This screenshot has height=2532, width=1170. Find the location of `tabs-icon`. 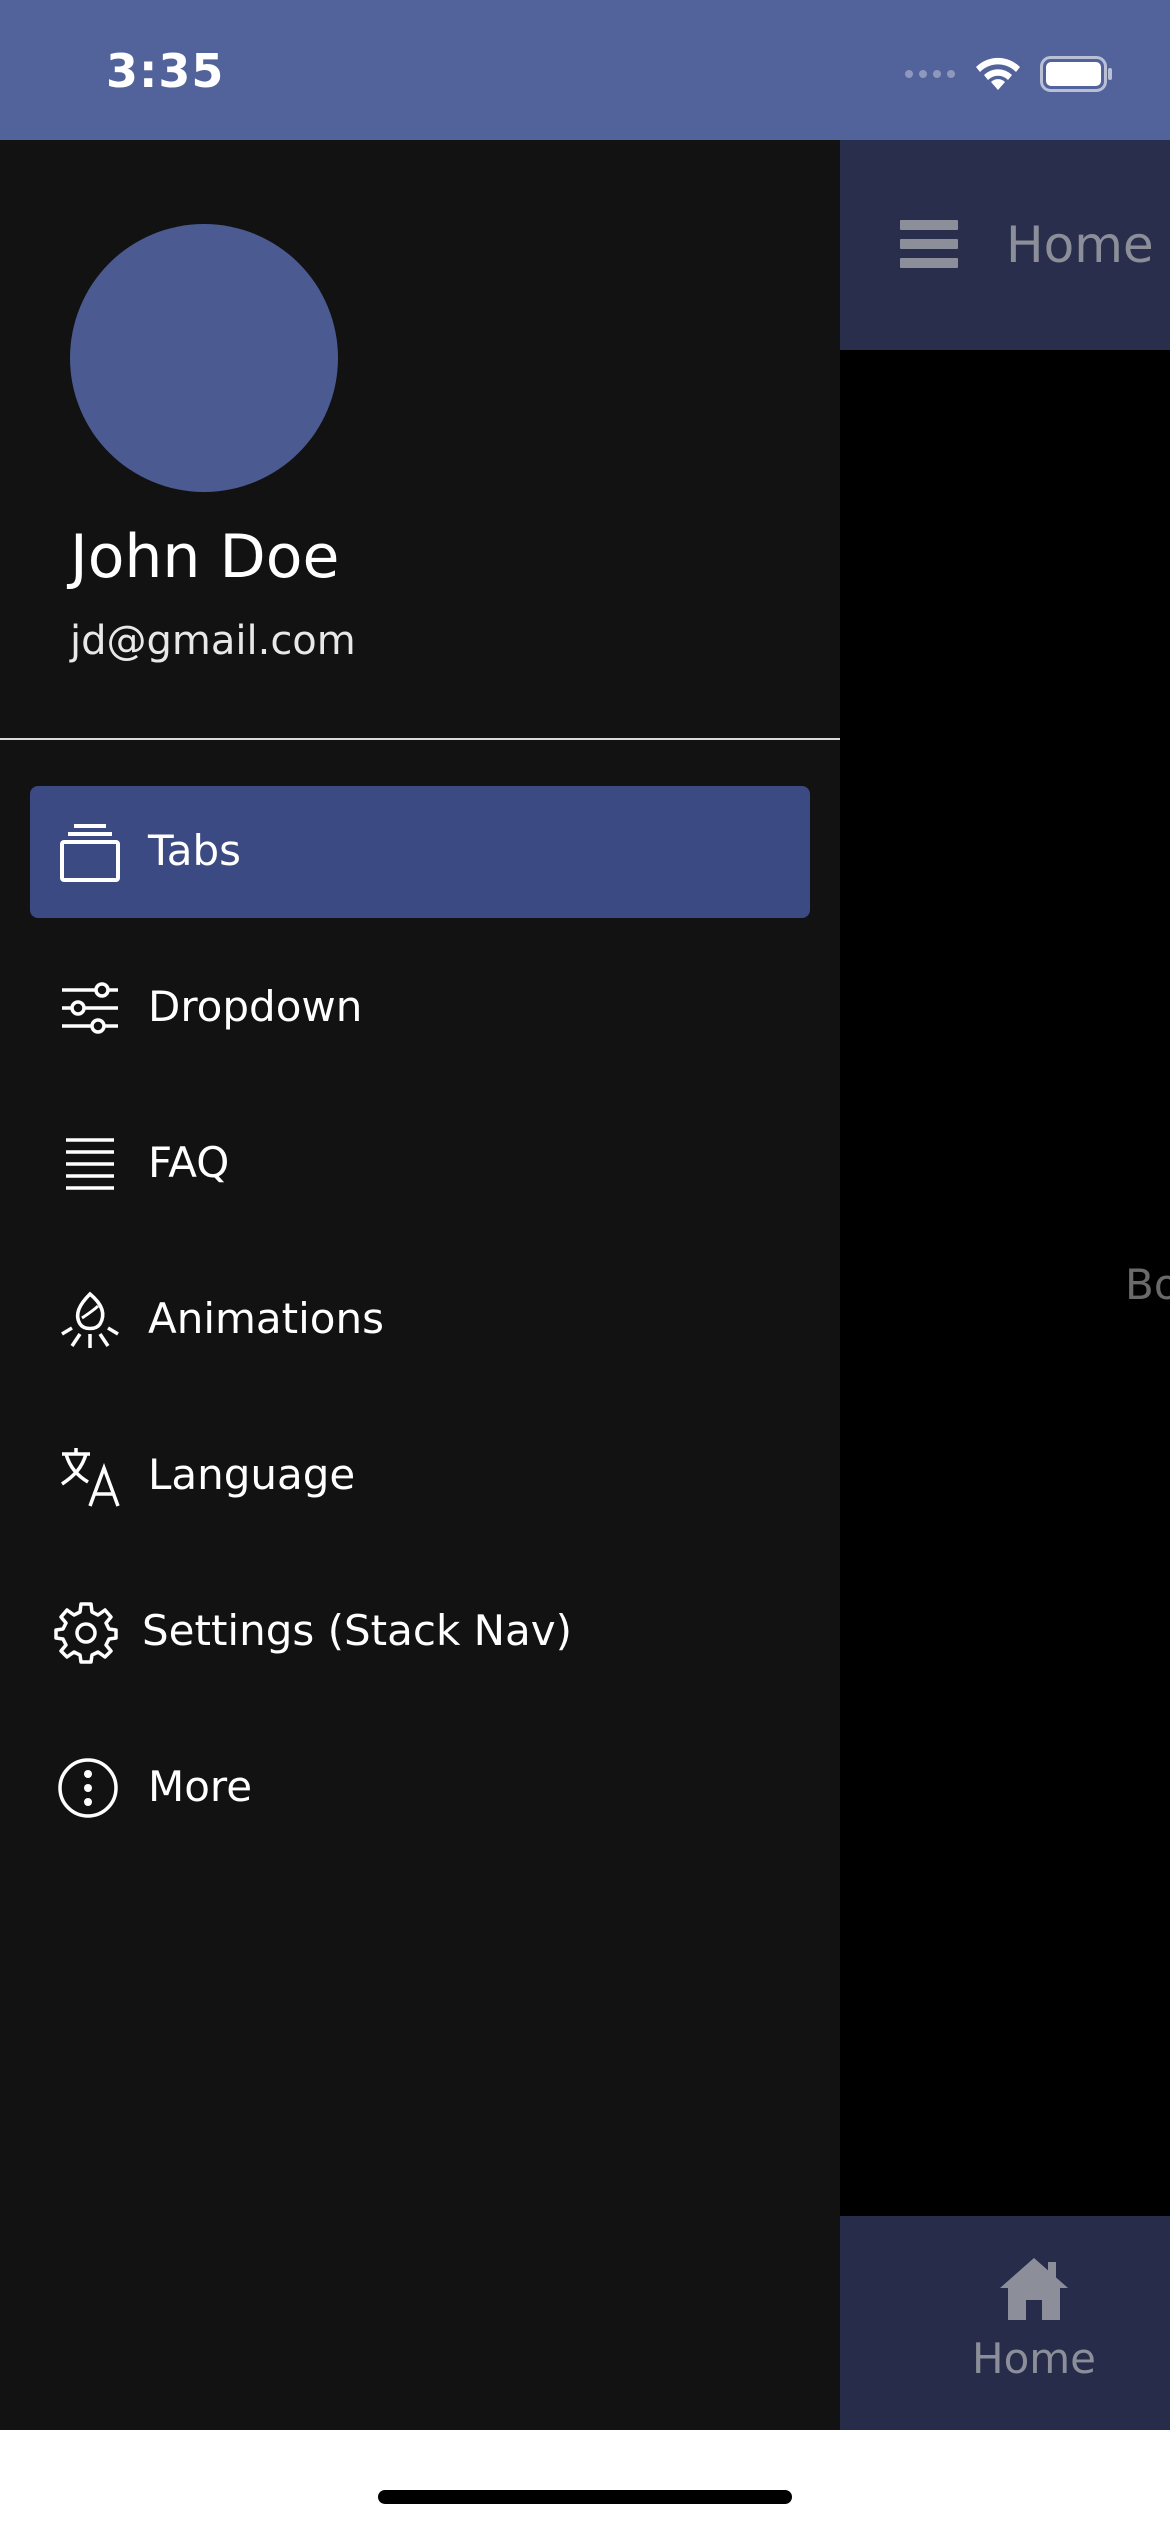

tabs-icon is located at coordinates (90, 853).